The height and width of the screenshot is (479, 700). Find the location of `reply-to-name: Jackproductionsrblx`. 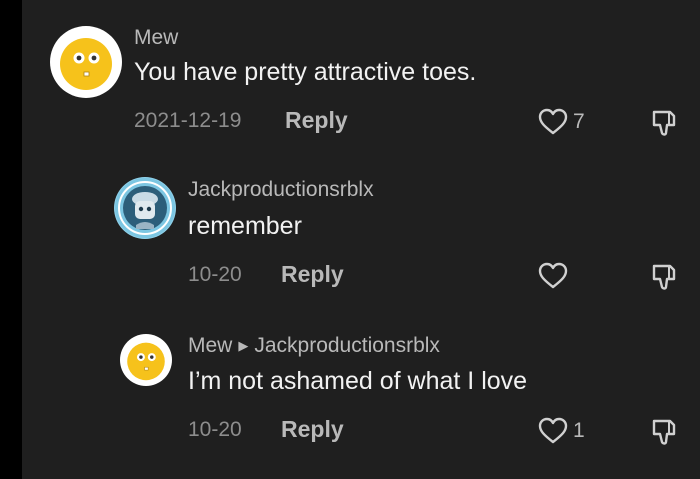

reply-to-name: Jackproductionsrblx is located at coordinates (347, 345).